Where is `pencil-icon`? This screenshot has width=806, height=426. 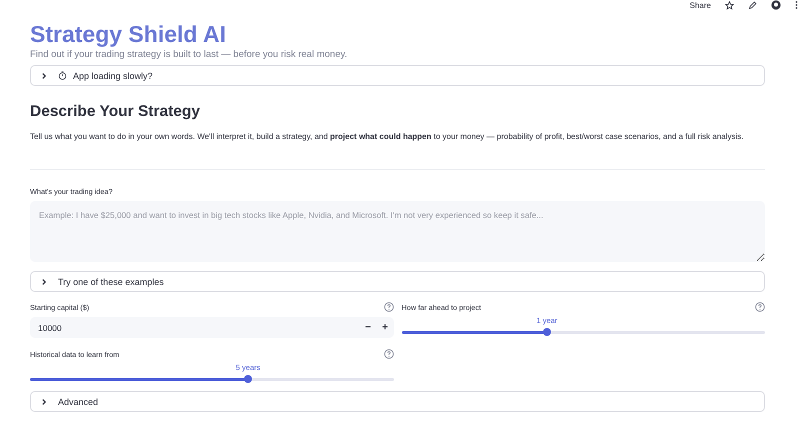
pencil-icon is located at coordinates (752, 5).